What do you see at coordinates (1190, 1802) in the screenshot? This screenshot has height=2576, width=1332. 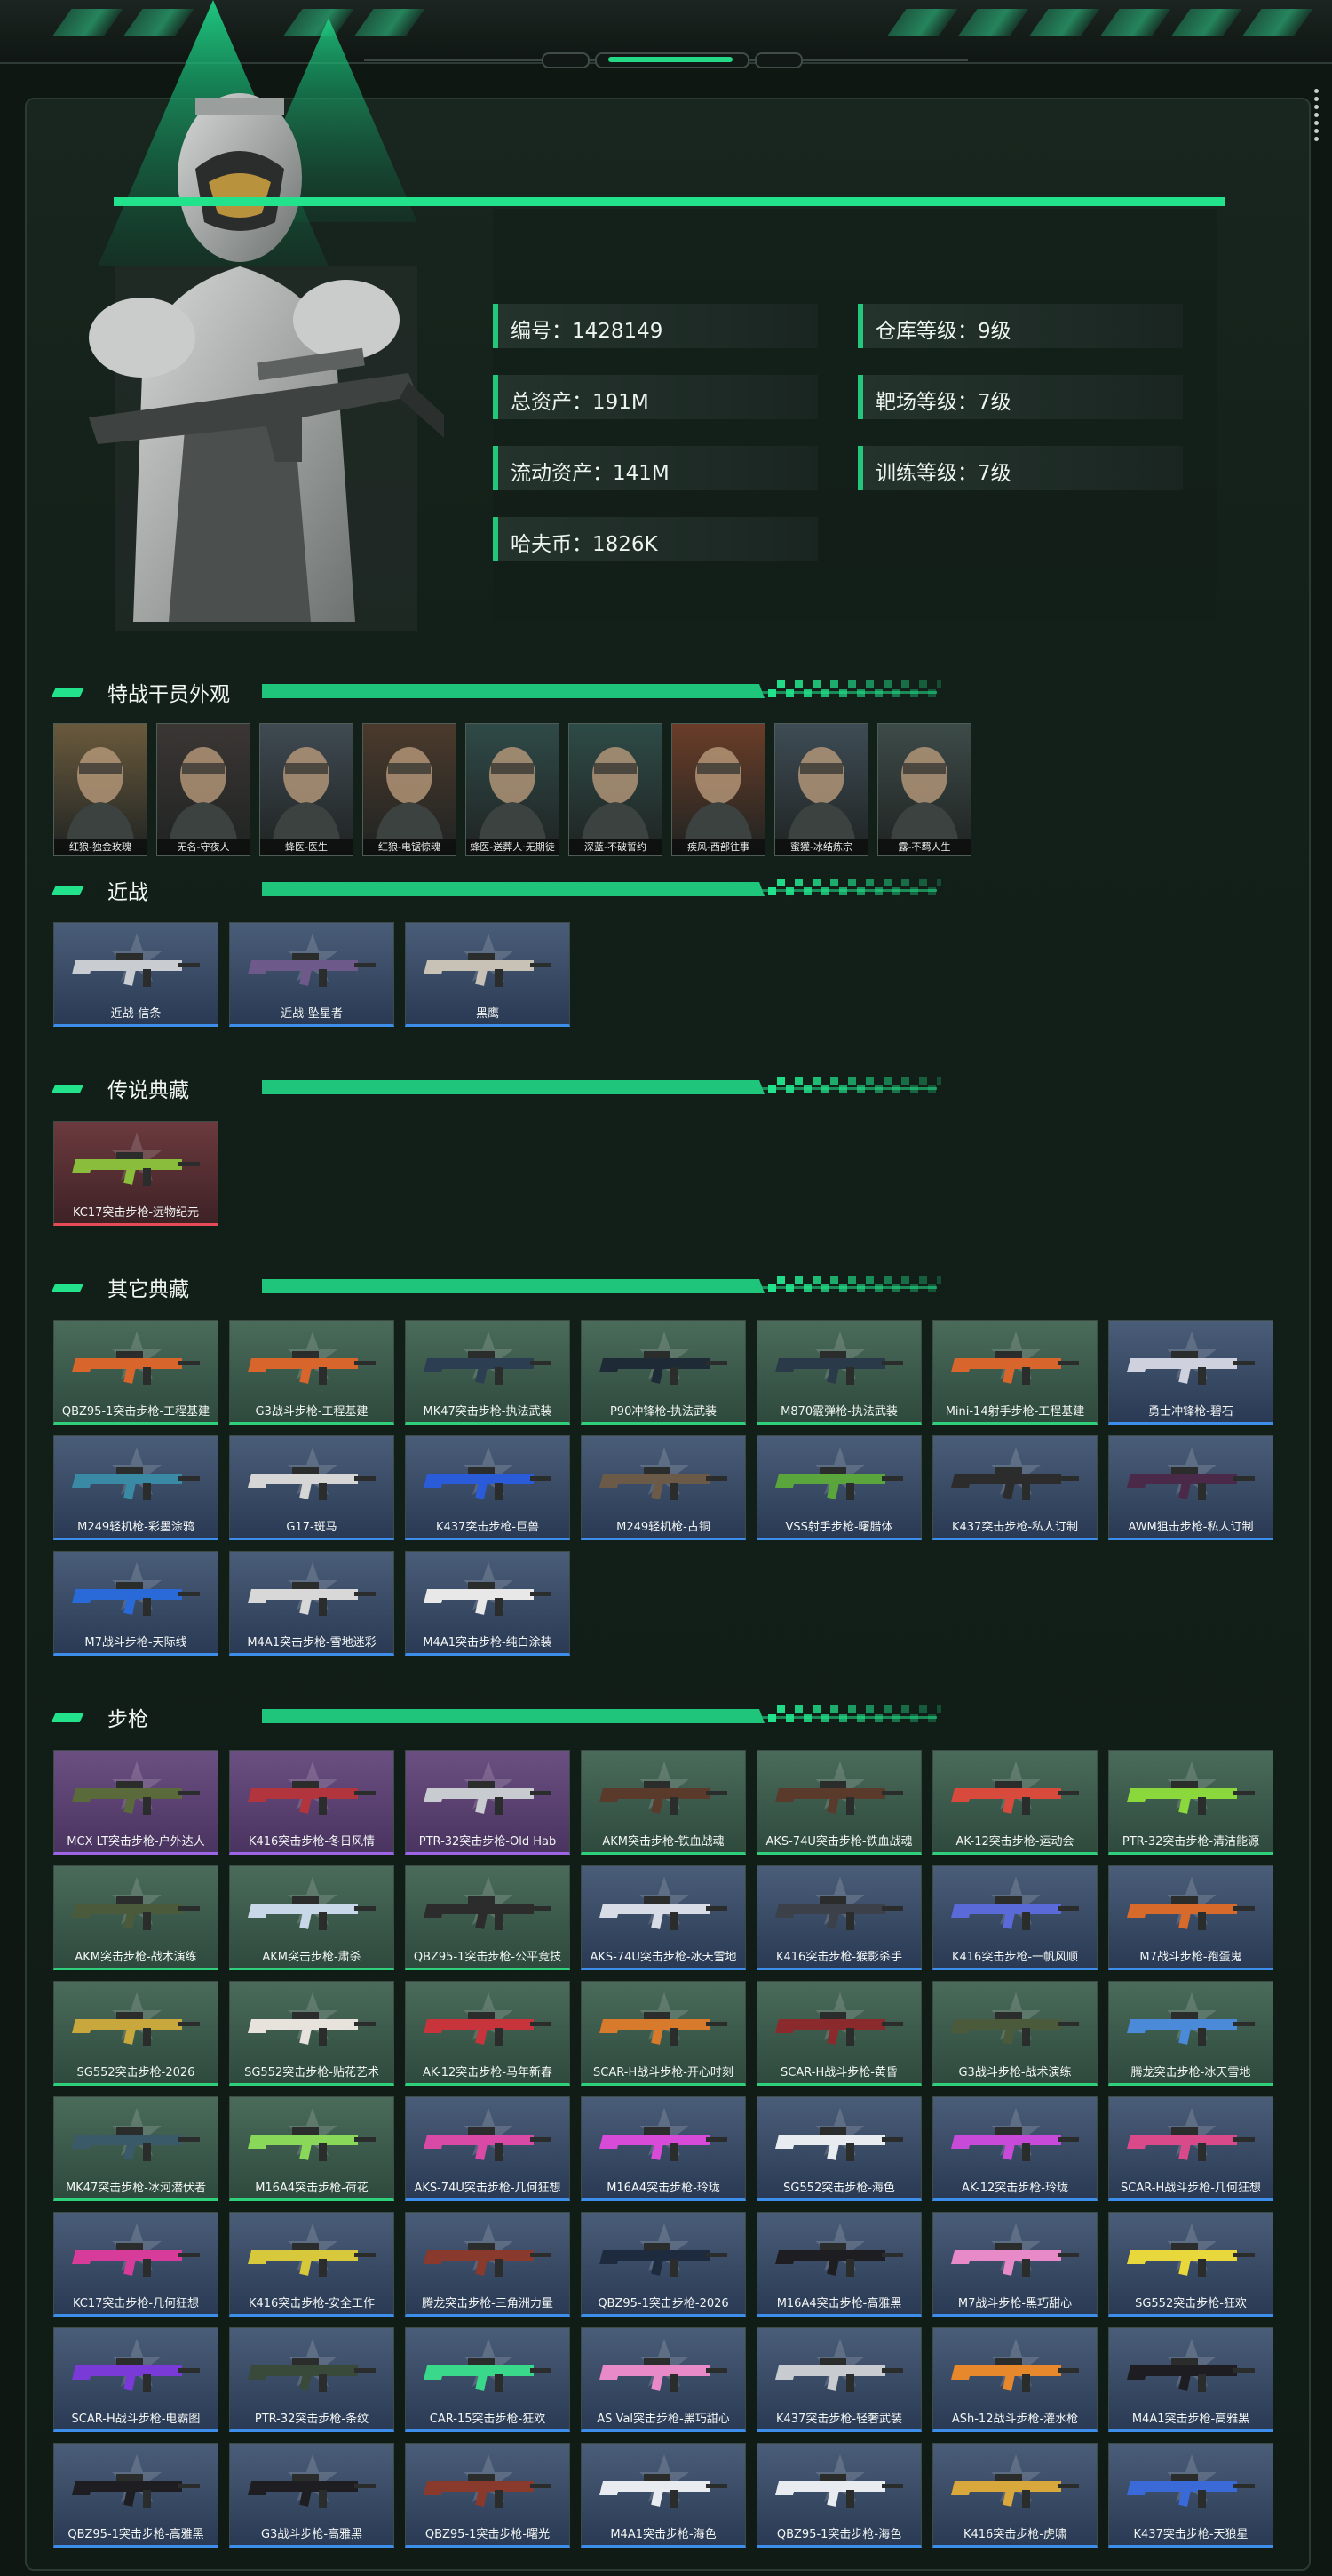 I see `item-card: PTR-32突击步枪-清洁能源` at bounding box center [1190, 1802].